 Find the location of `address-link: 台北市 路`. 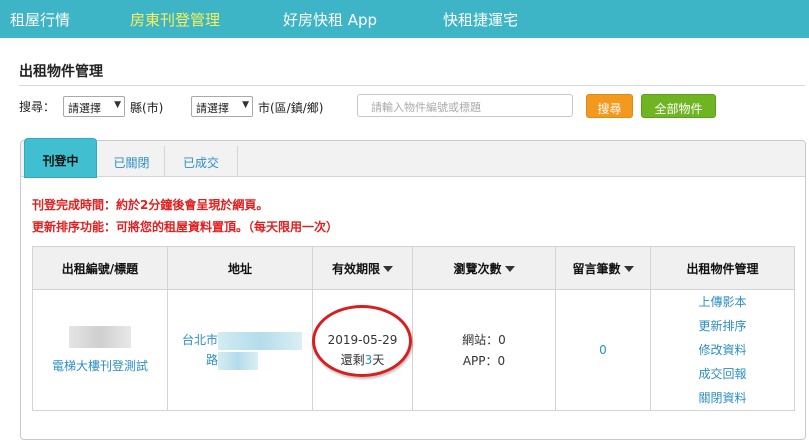

address-link: 台北市 路 is located at coordinates (240, 350).